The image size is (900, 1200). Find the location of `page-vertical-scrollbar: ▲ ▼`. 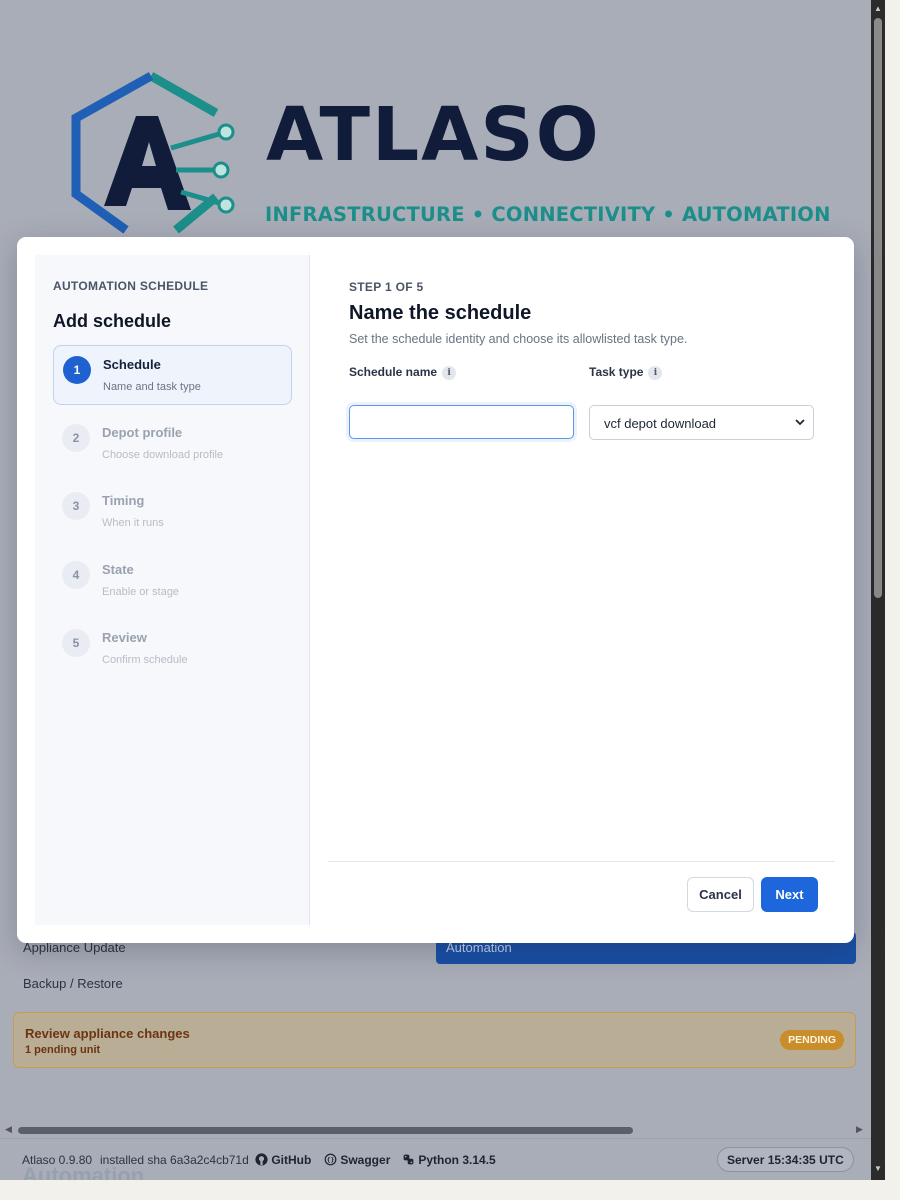

page-vertical-scrollbar: ▲ ▼ is located at coordinates (878, 590).